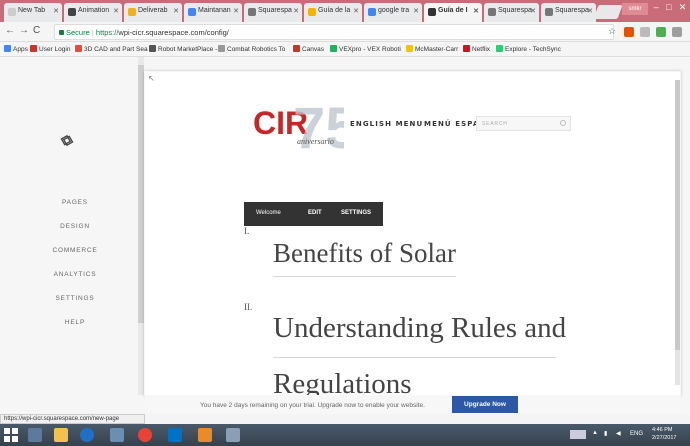 Image resolution: width=690 pixels, height=446 pixels. Describe the element at coordinates (75, 227) in the screenshot. I see `sidebar-item-design: DESIGN` at that location.